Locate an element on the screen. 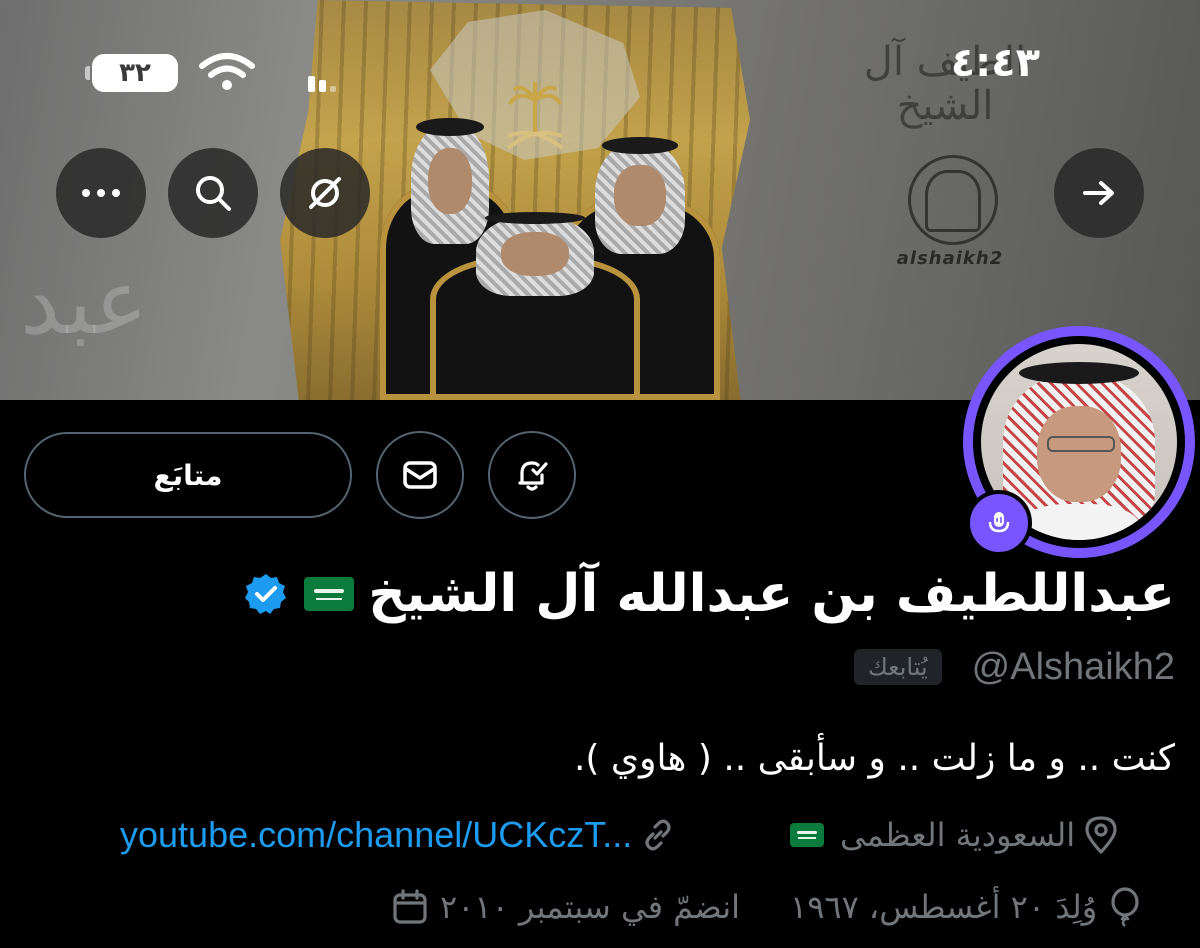 This screenshot has height=948, width=1200. battery-indicator: ٣٢ is located at coordinates (131, 73).